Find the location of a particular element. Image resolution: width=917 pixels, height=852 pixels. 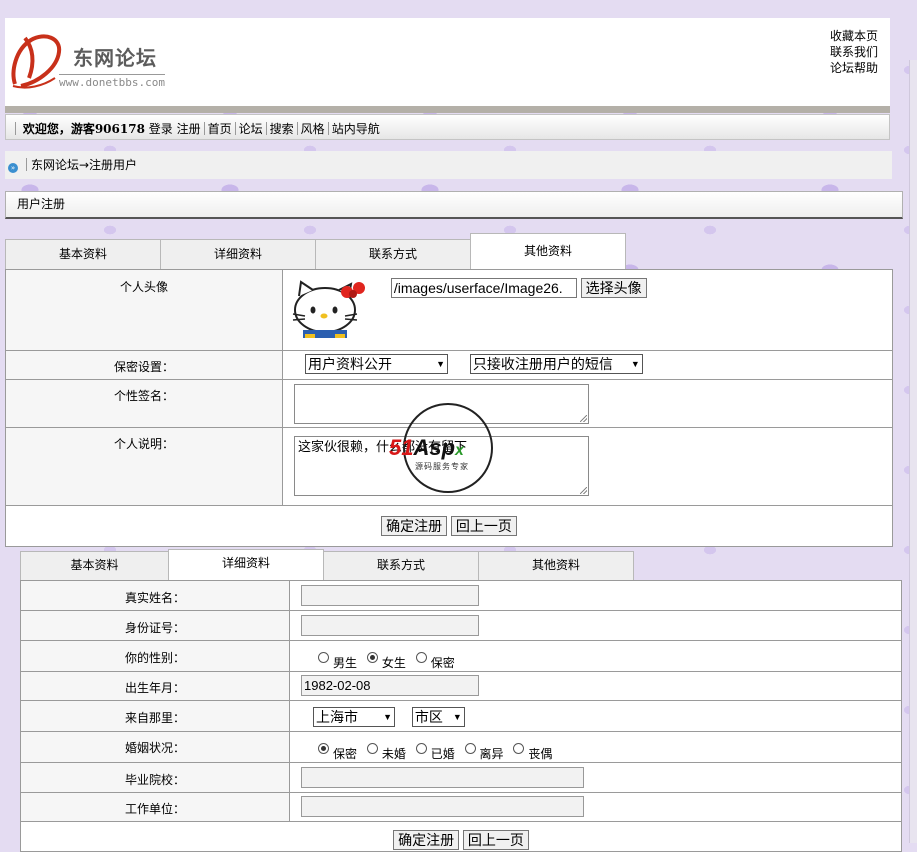

nav-site-guide: 站内导航 is located at coordinates (356, 129).